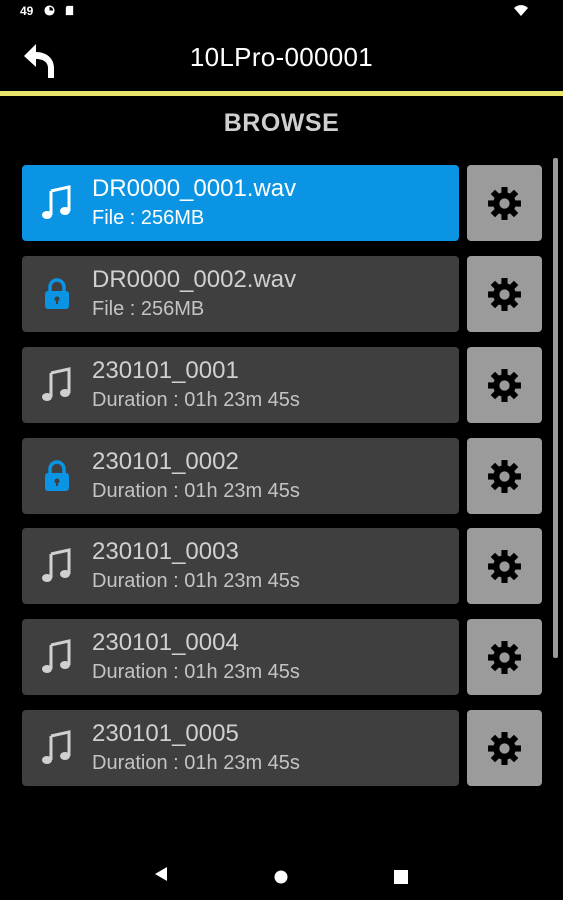 The image size is (563, 900). What do you see at coordinates (194, 188) in the screenshot?
I see `file-name: DR0000_0001.wav` at bounding box center [194, 188].